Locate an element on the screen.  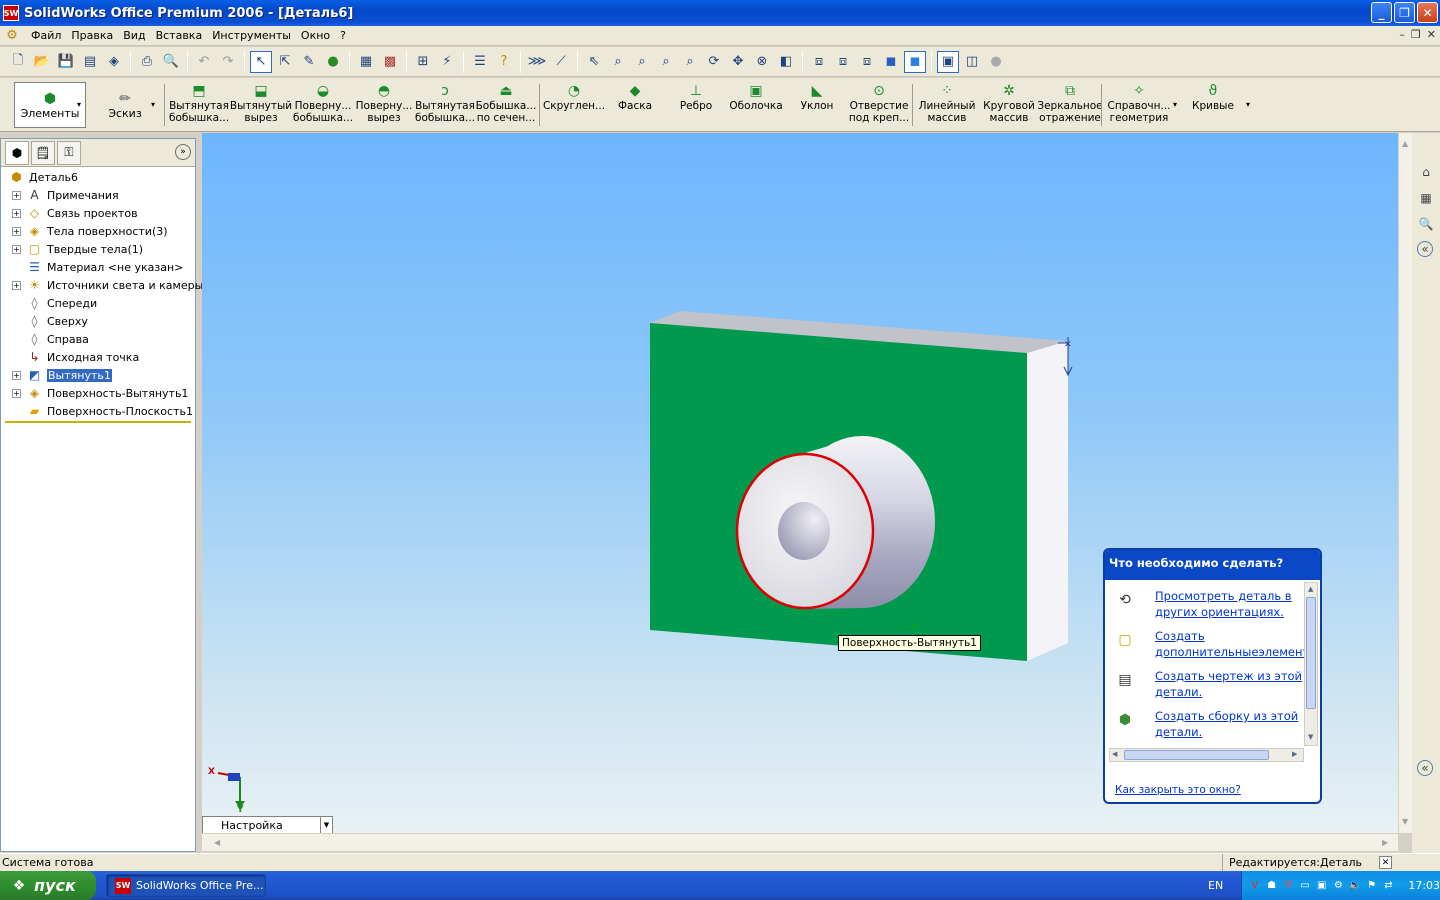
print-preview-icon: 🔍 is located at coordinates (171, 62).